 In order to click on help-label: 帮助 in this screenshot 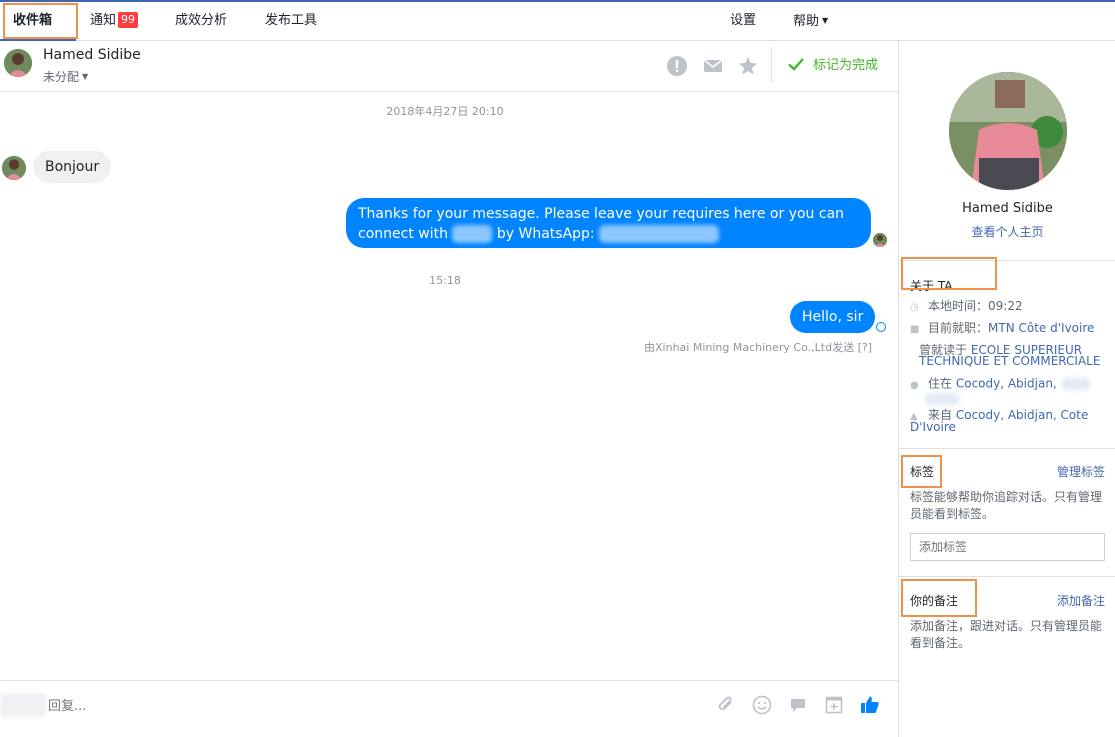, I will do `click(806, 21)`.